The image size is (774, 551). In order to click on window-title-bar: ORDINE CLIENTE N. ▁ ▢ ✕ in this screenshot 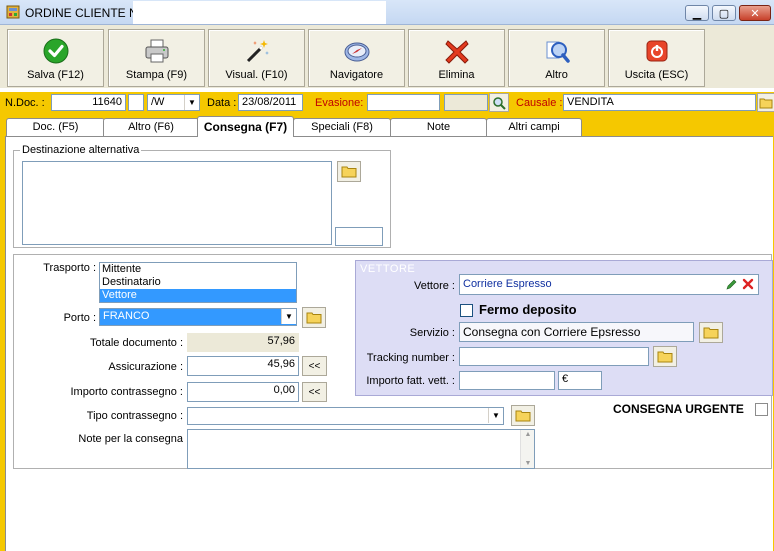, I will do `click(387, 12)`.